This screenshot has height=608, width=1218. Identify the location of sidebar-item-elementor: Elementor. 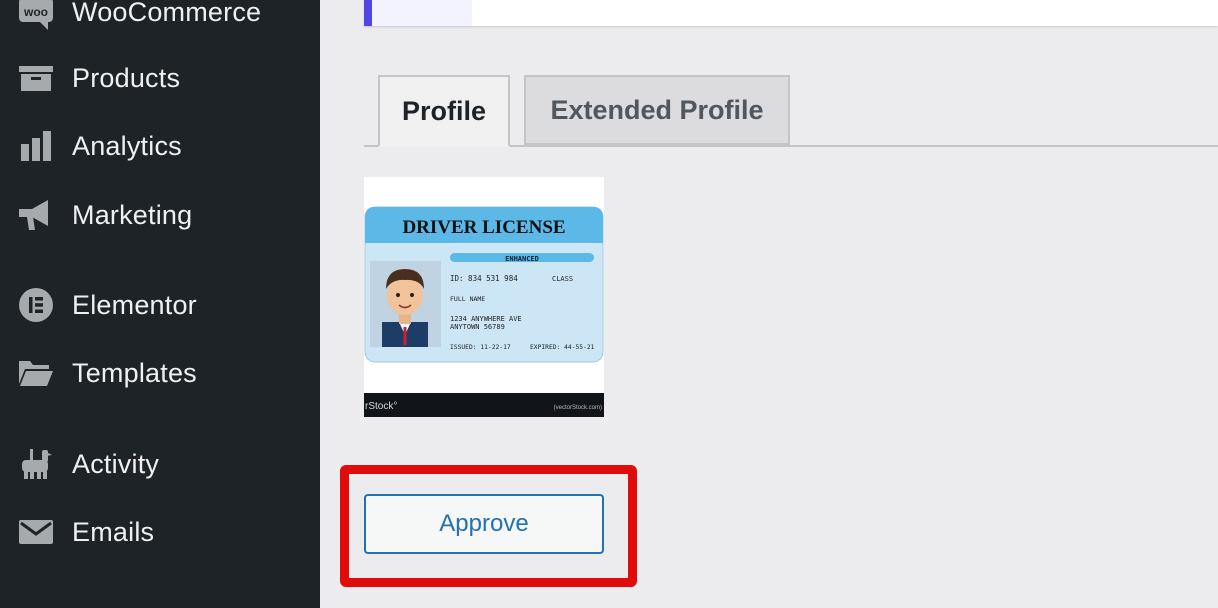
(160, 305).